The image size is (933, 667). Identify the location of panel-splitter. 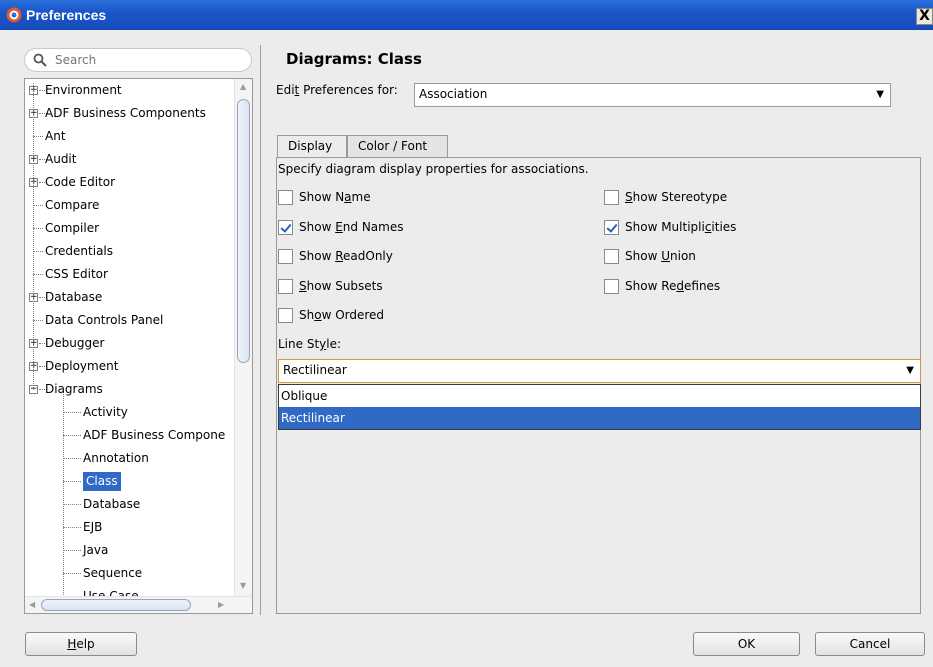
(260, 330).